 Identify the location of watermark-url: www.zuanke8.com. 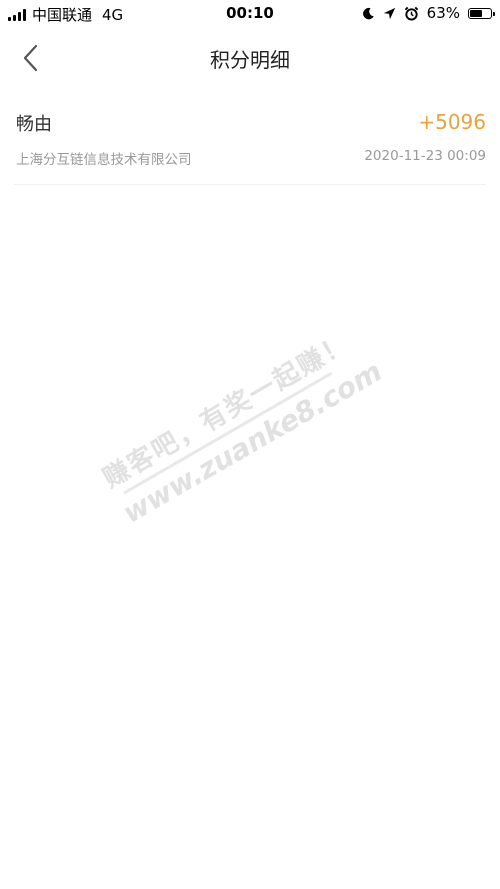
(252, 442).